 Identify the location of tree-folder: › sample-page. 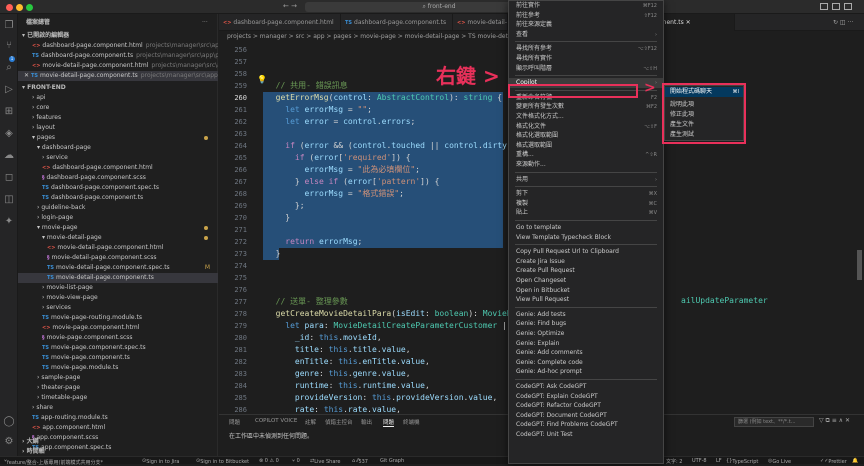
(118, 378).